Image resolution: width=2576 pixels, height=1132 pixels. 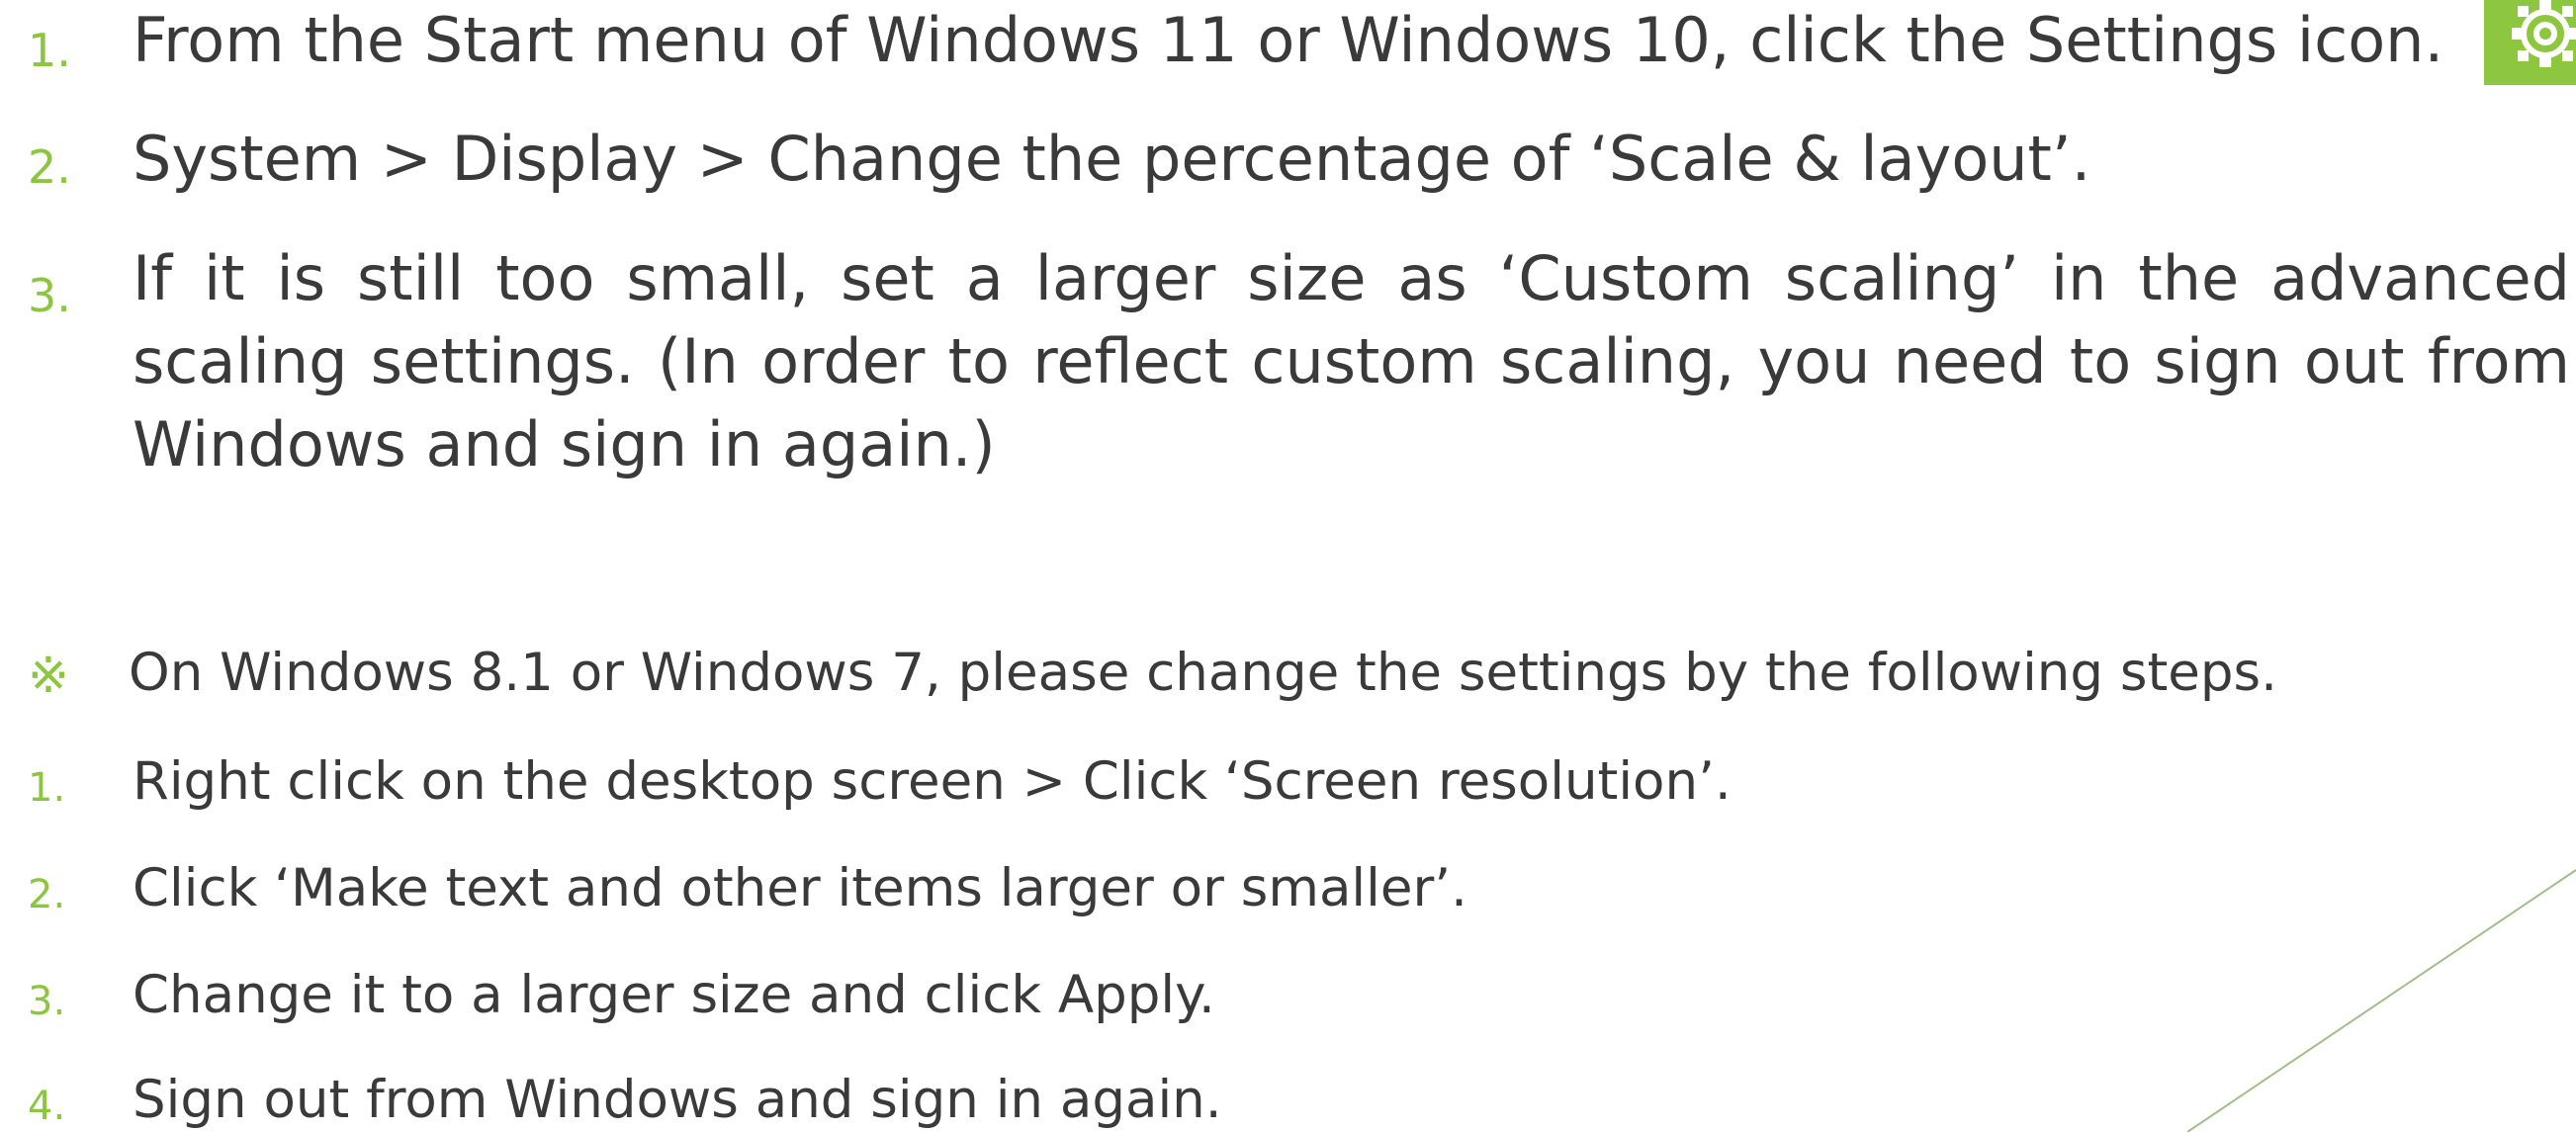 I want to click on step-text: Sign out from Windows and sign in again., so click(x=677, y=1100).